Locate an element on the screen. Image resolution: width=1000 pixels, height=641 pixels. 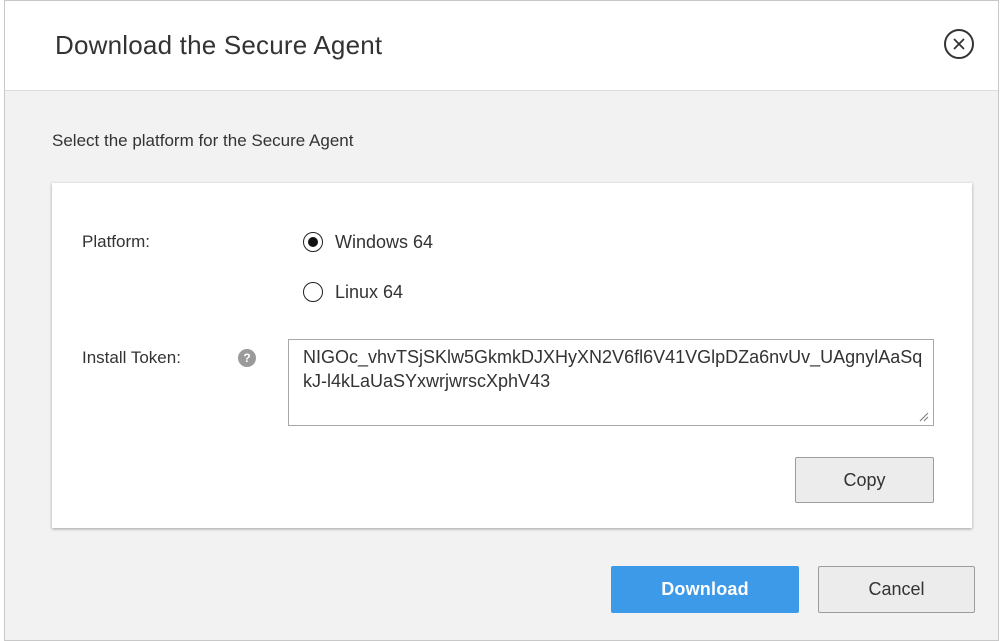
radio-label-windows-64: Windows 64 is located at coordinates (384, 241).